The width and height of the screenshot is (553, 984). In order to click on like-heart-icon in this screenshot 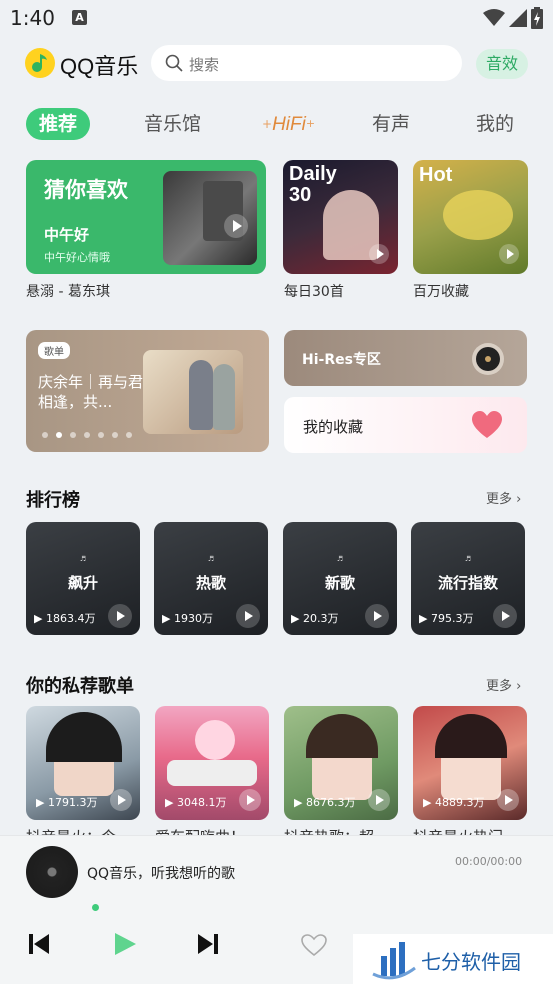, I will do `click(314, 945)`.